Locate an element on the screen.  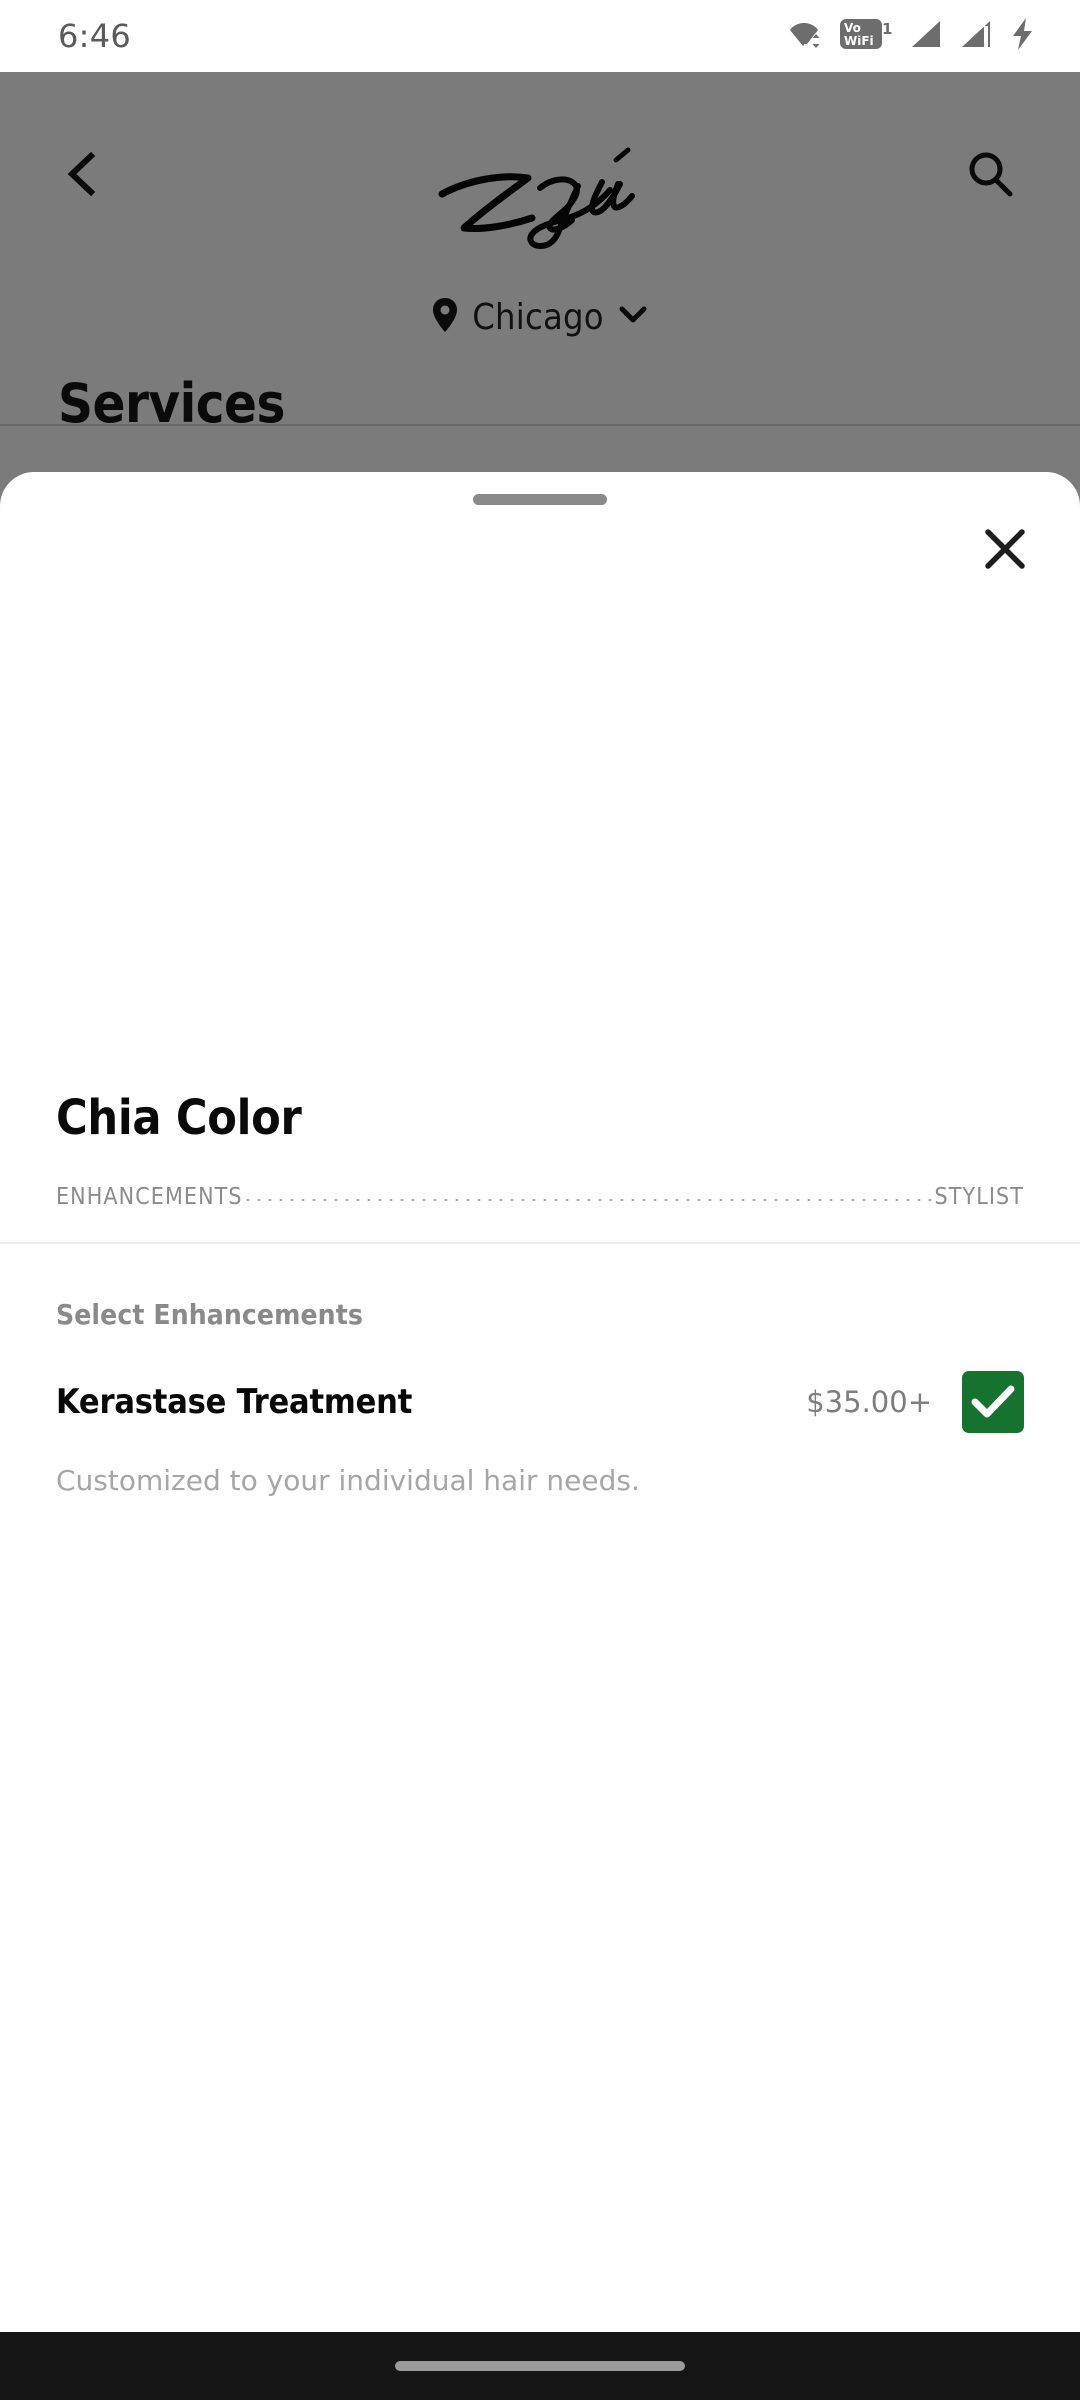
enhancement-checkbox is located at coordinates (993, 1402).